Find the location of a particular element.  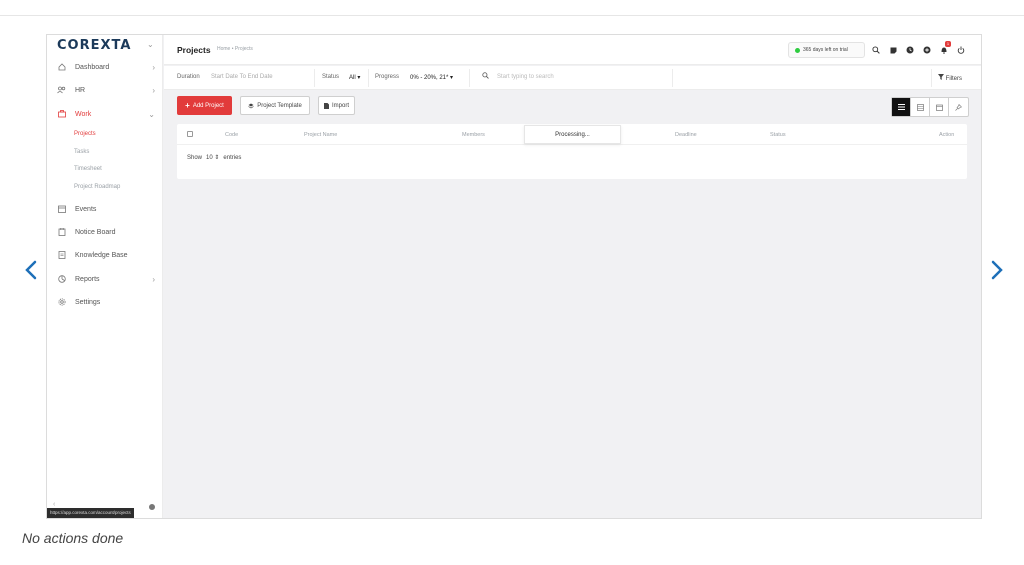

sidebar-item-reports: Reports › is located at coordinates (105, 279).